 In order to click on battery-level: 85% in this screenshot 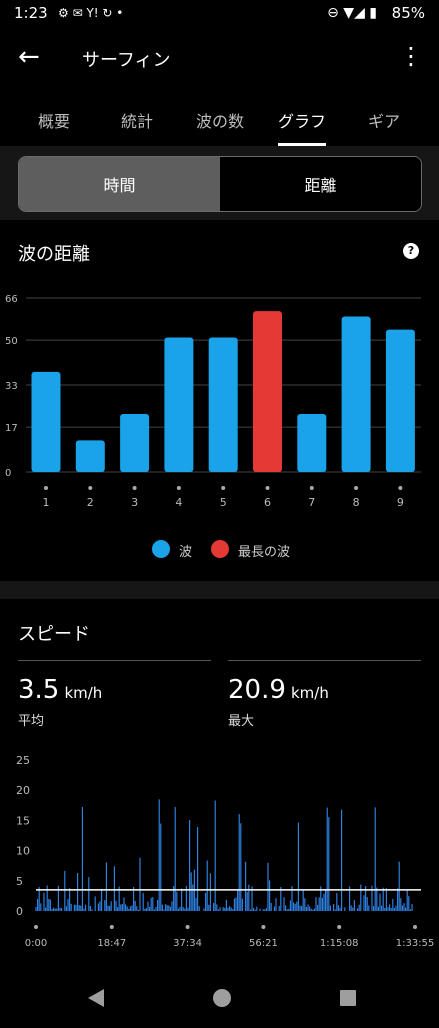, I will do `click(408, 13)`.